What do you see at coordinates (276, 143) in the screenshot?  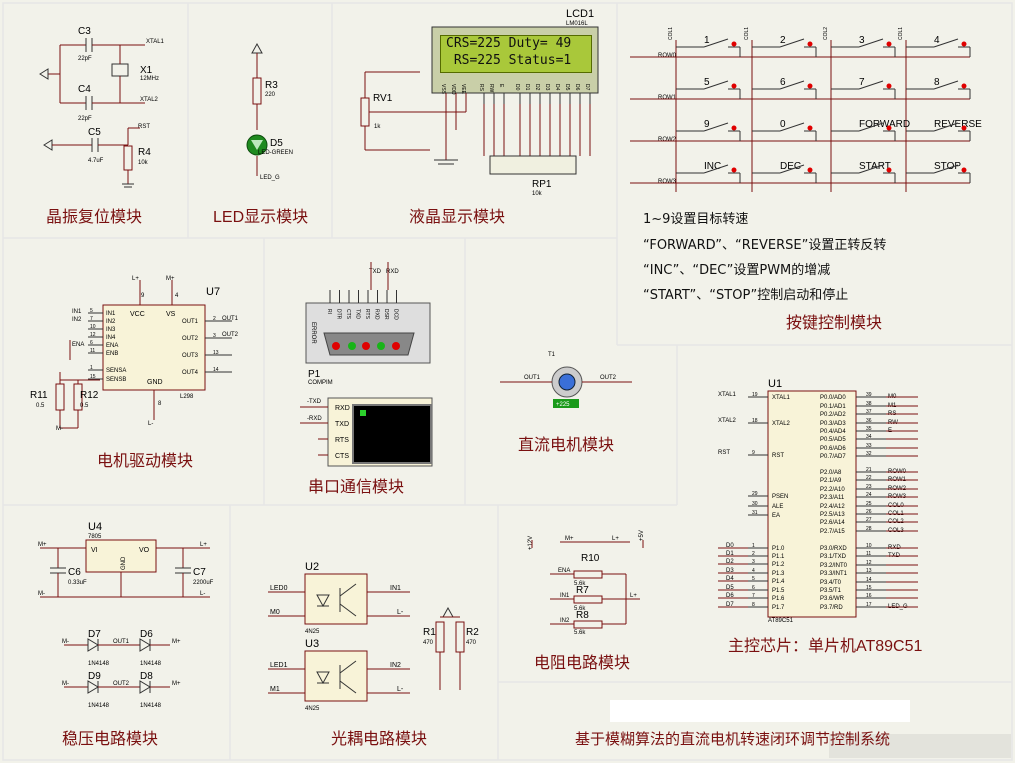 I see `d5-label: D5` at bounding box center [276, 143].